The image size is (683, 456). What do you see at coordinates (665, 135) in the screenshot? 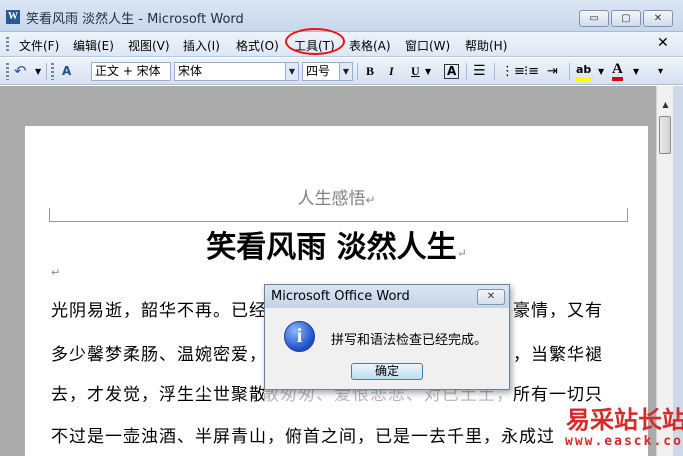
I see `scrollbar-thumb` at bounding box center [665, 135].